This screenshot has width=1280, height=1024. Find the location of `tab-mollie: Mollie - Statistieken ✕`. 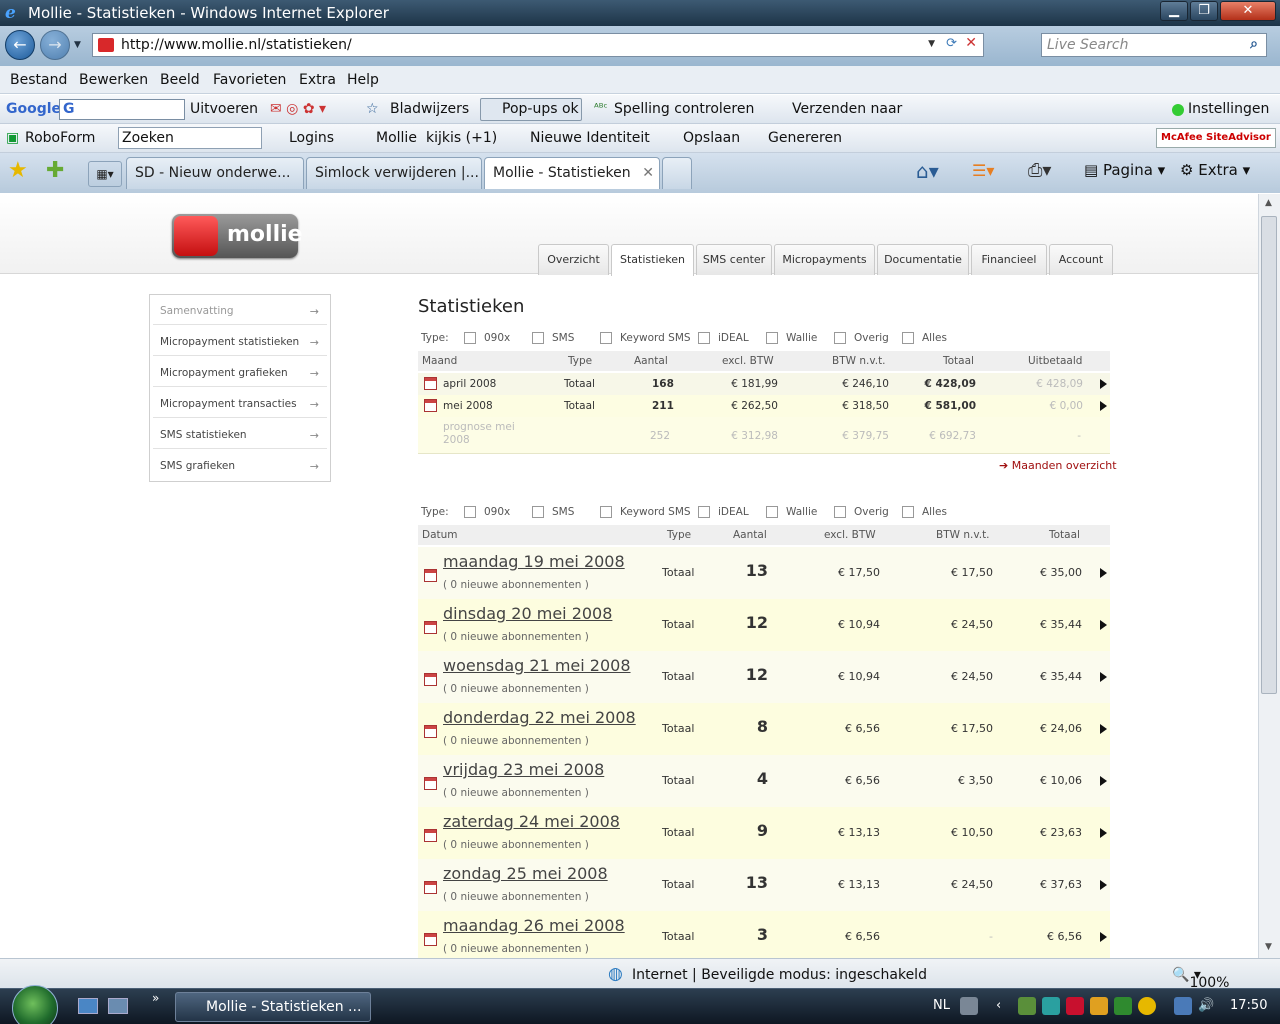

tab-mollie: Mollie - Statistieken ✕ is located at coordinates (572, 173).